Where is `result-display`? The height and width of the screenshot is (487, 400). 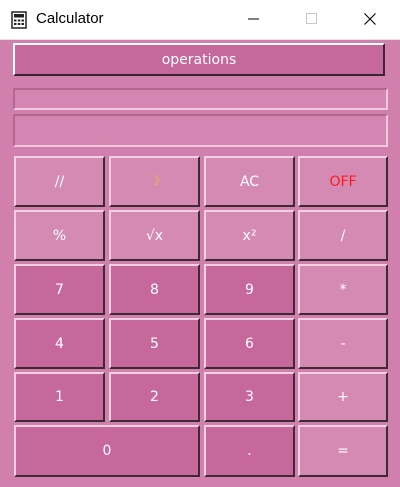 result-display is located at coordinates (200, 130).